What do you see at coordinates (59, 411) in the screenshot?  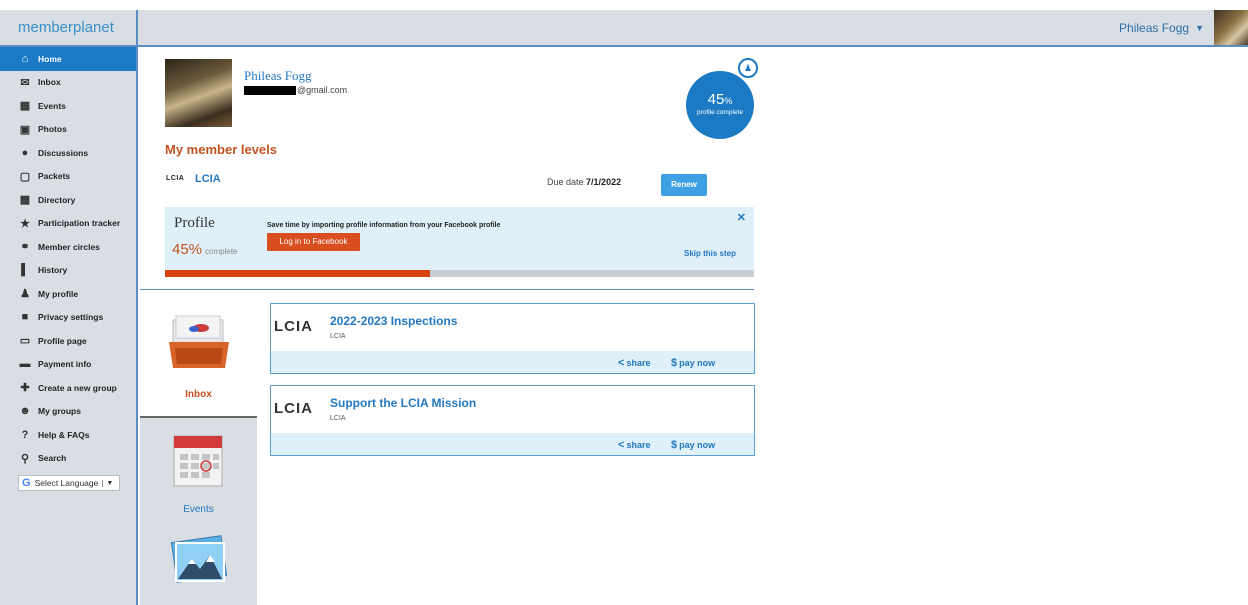 I see `sidebar-item-label: My groups` at bounding box center [59, 411].